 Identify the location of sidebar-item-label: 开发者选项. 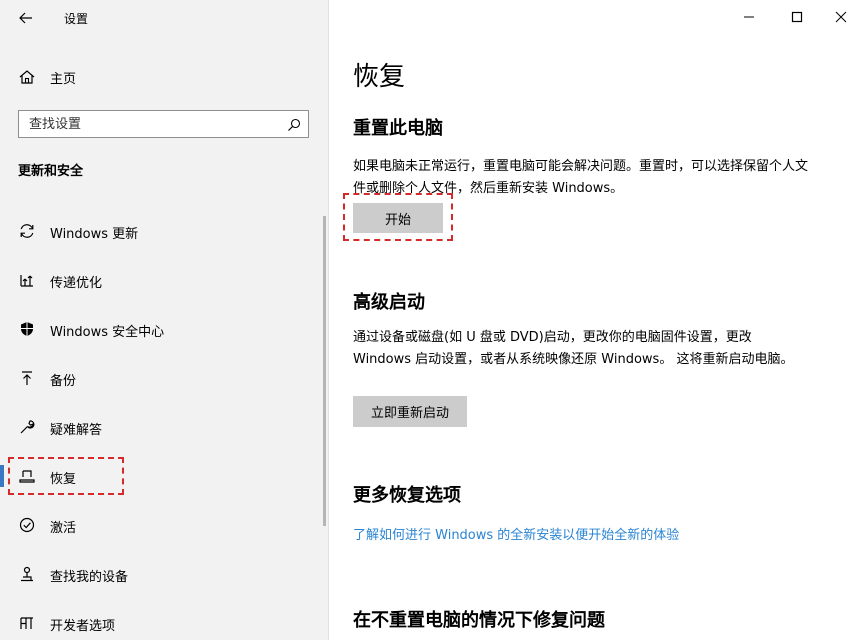
(83, 626).